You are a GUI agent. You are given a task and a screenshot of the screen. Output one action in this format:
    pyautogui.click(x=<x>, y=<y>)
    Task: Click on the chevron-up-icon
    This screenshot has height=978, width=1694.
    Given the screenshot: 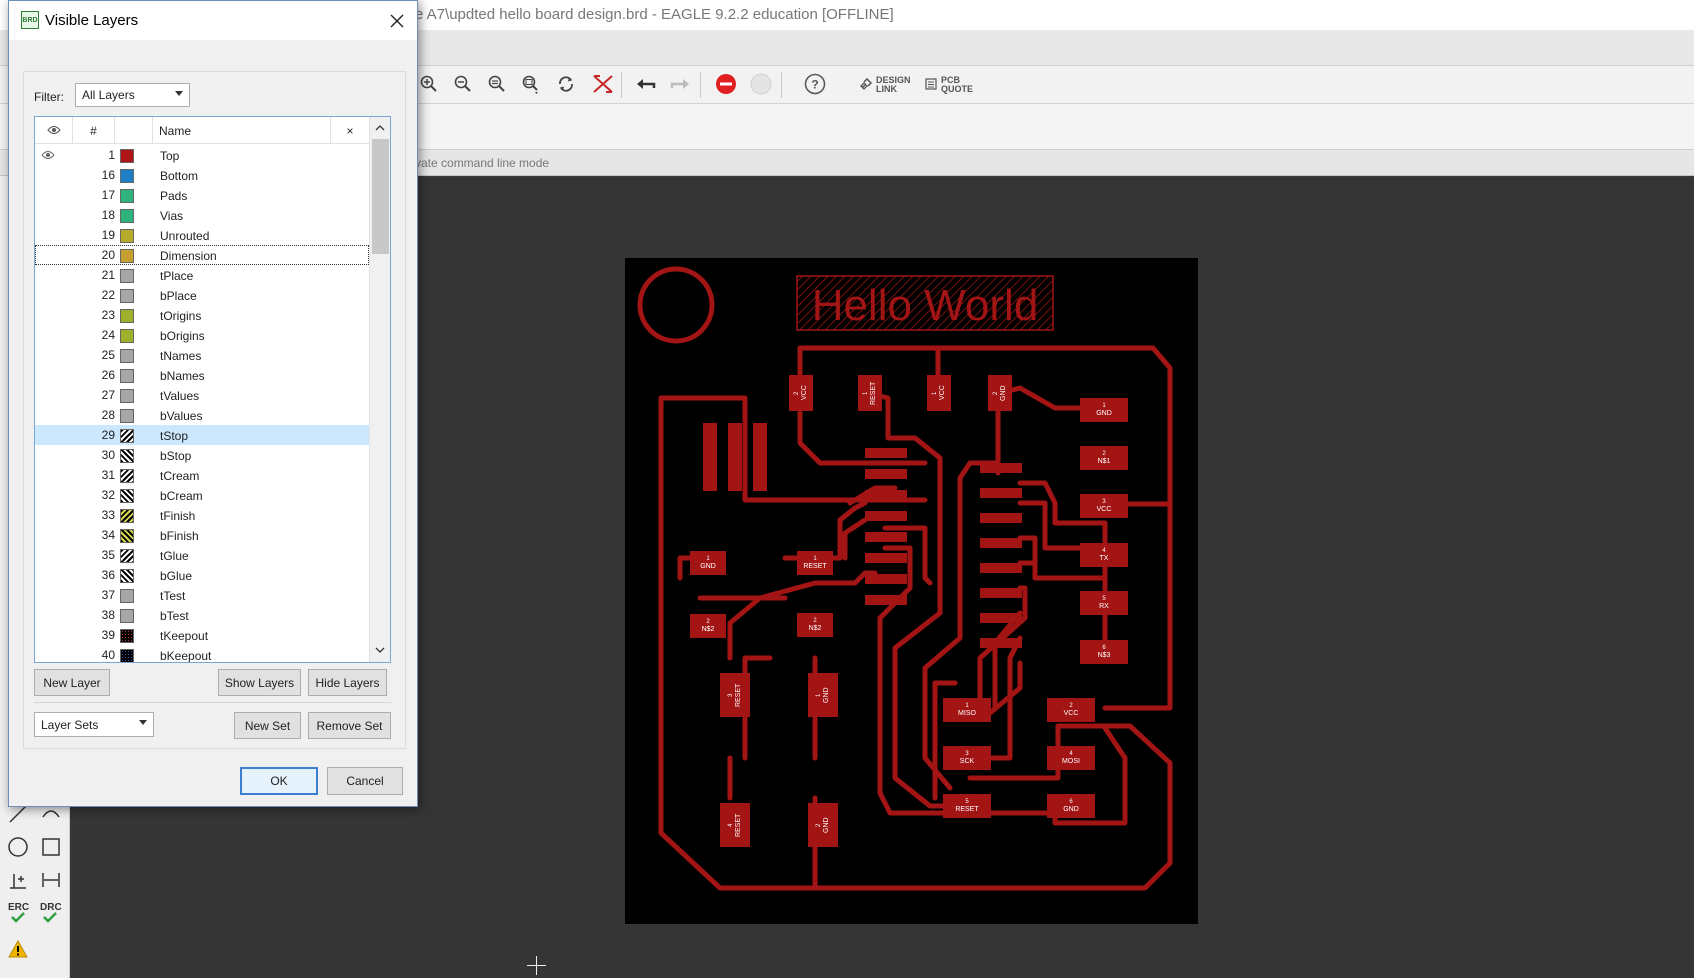 What is the action you would take?
    pyautogui.click(x=380, y=128)
    